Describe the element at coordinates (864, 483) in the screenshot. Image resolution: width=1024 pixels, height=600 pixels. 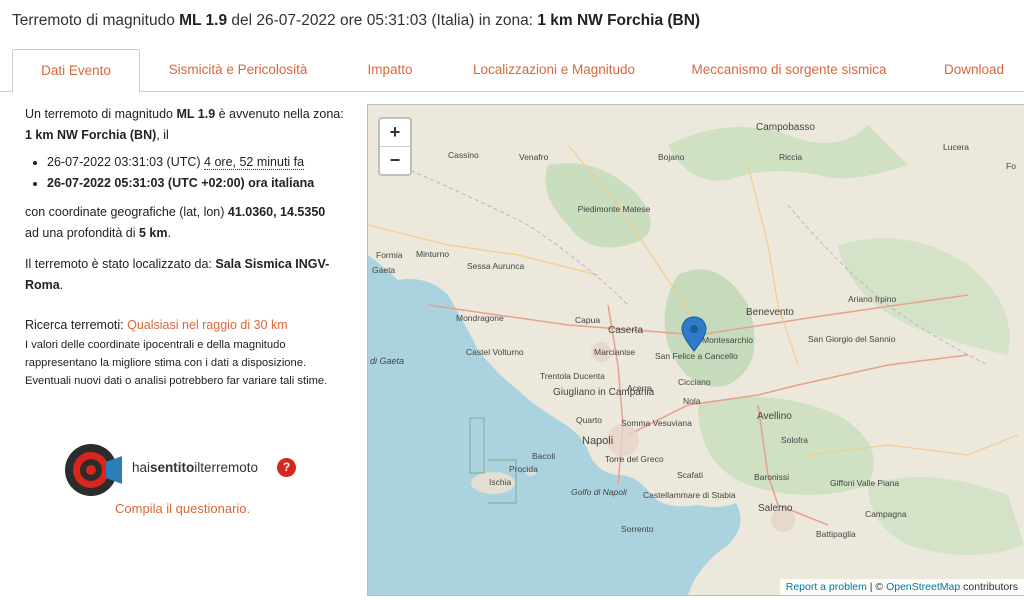
I see `map-label: Giffoni Valle Piana` at that location.